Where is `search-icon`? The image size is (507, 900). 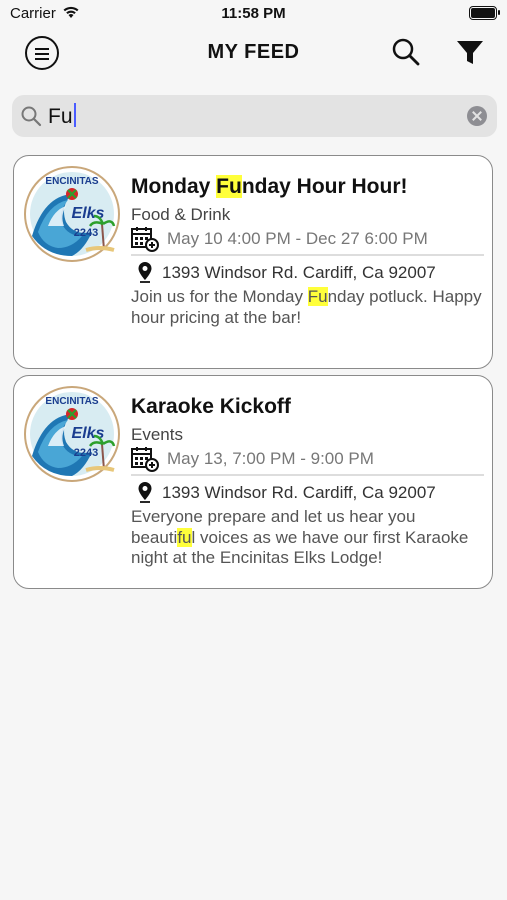 search-icon is located at coordinates (406, 52).